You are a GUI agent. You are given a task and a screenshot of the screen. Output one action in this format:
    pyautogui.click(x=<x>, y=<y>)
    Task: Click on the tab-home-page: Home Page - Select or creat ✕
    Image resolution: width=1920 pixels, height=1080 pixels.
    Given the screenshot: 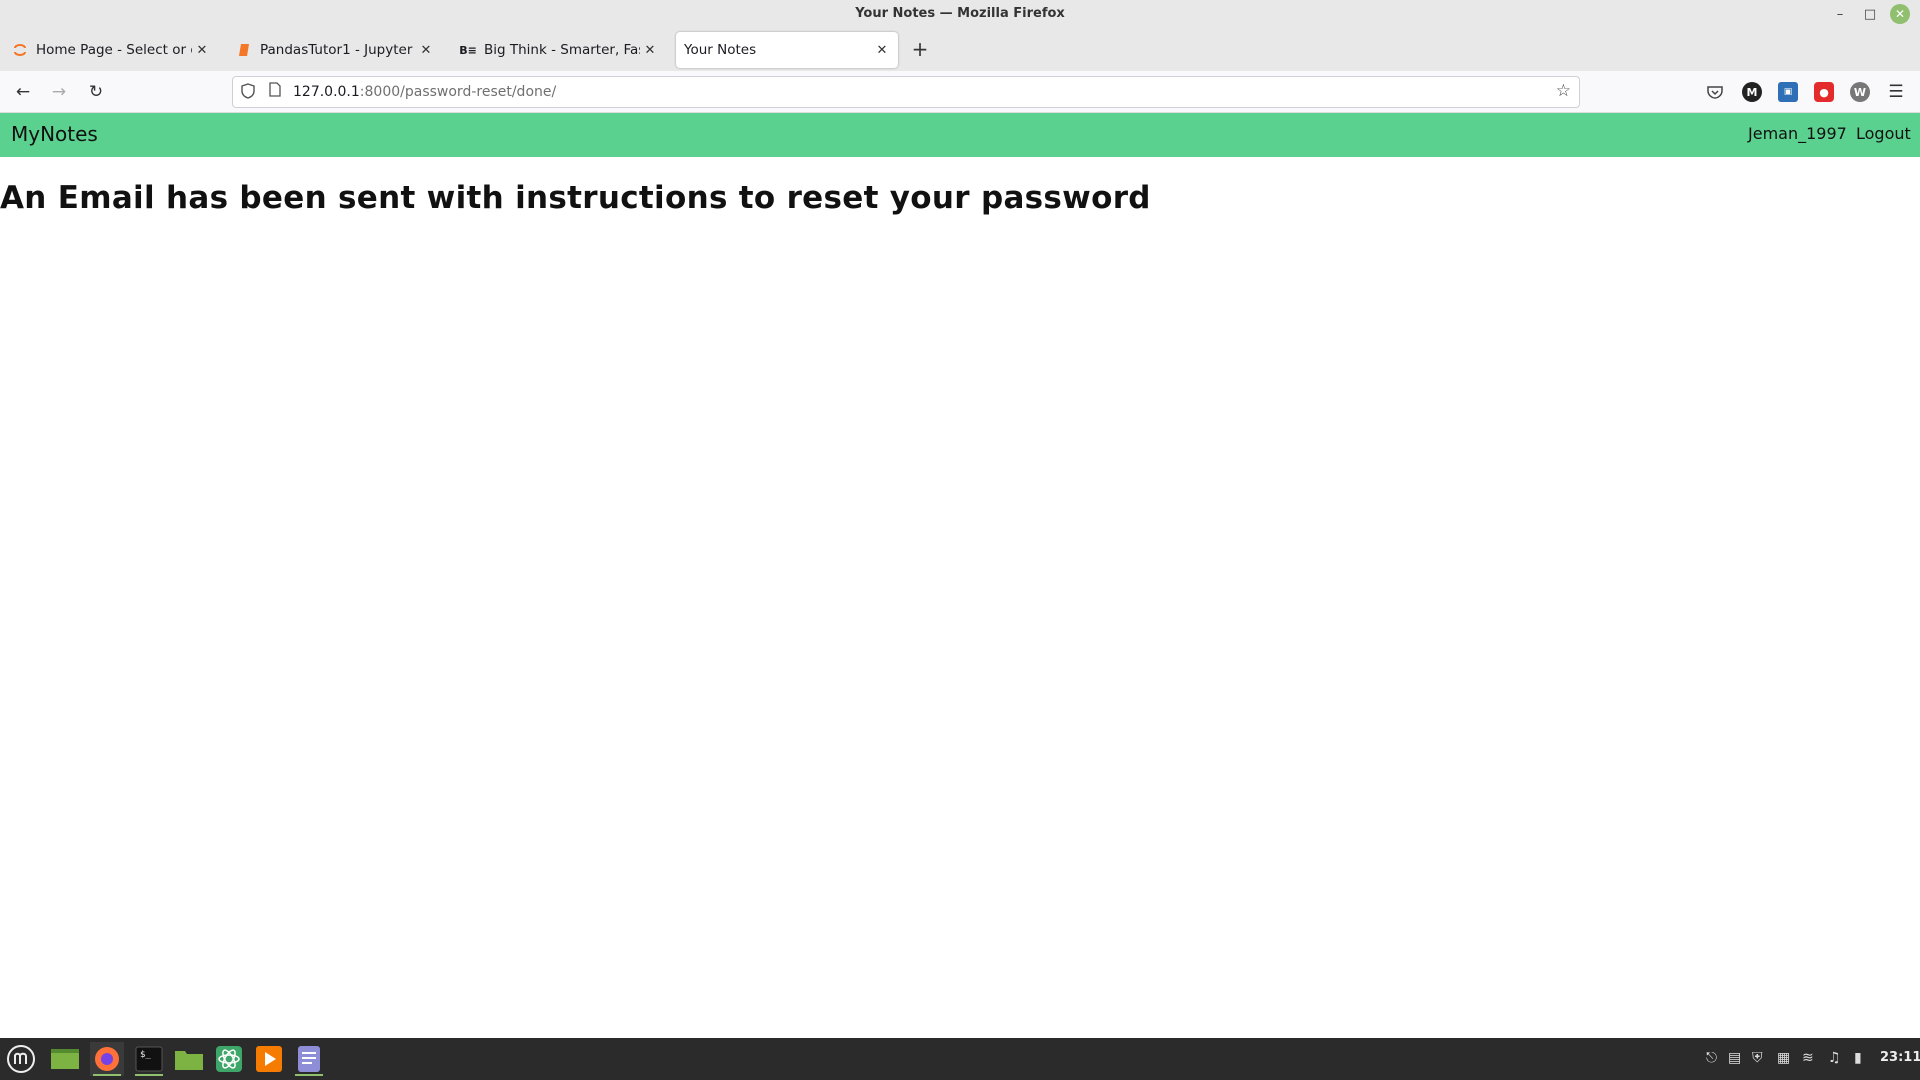 What is the action you would take?
    pyautogui.click(x=110, y=50)
    